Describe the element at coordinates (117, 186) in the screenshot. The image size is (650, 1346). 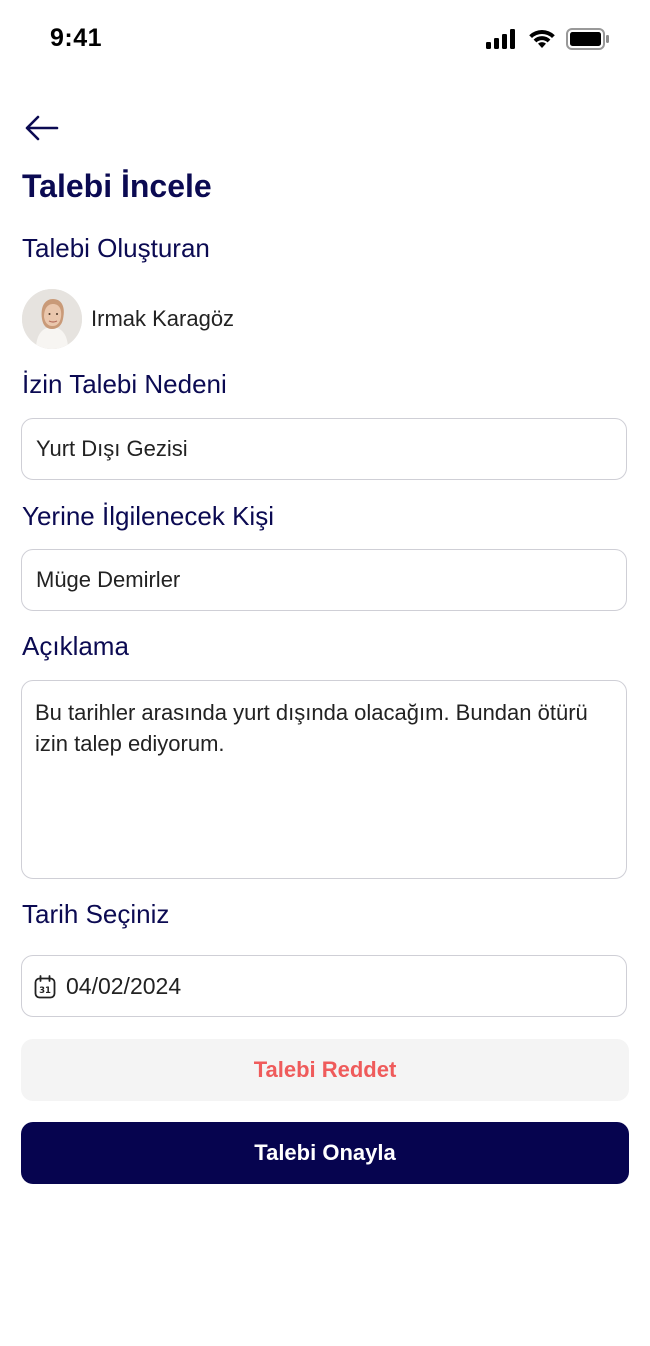
I see `page-title: Talebi İncele` at that location.